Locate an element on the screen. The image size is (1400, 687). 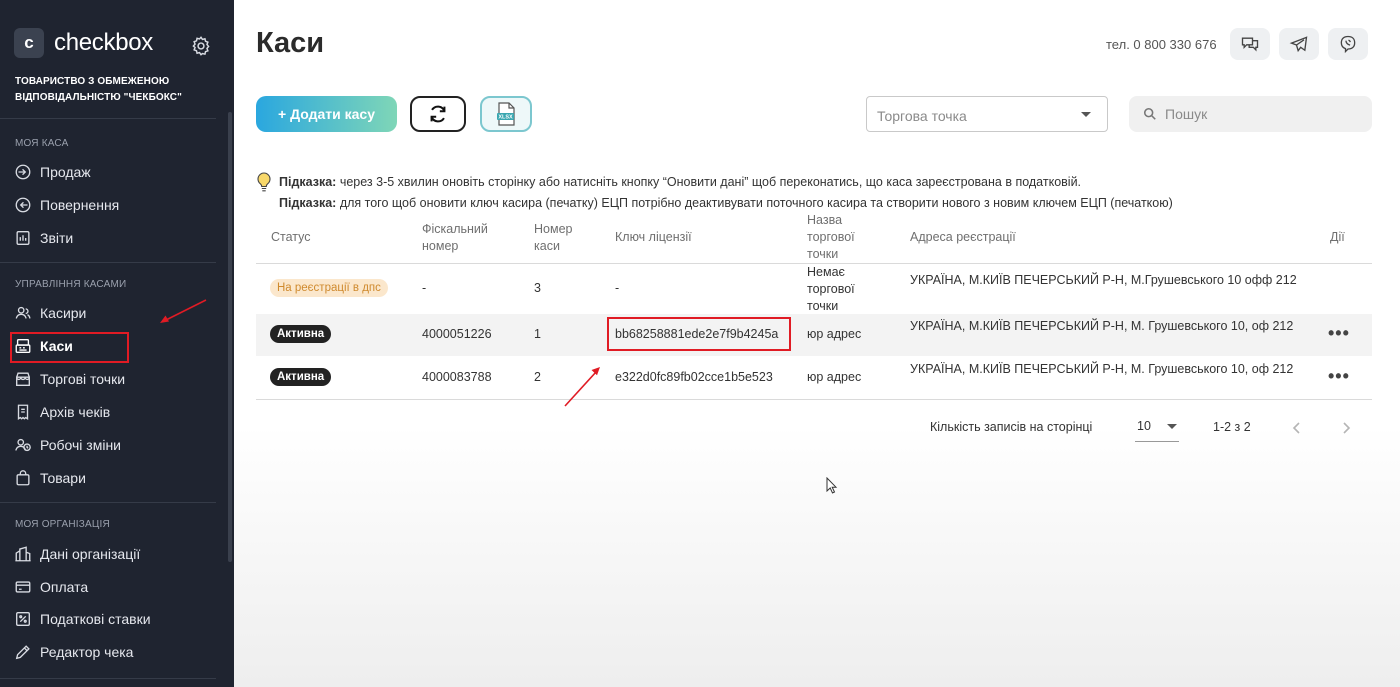
add-cash-register-button: + Додати касу is located at coordinates (326, 114).